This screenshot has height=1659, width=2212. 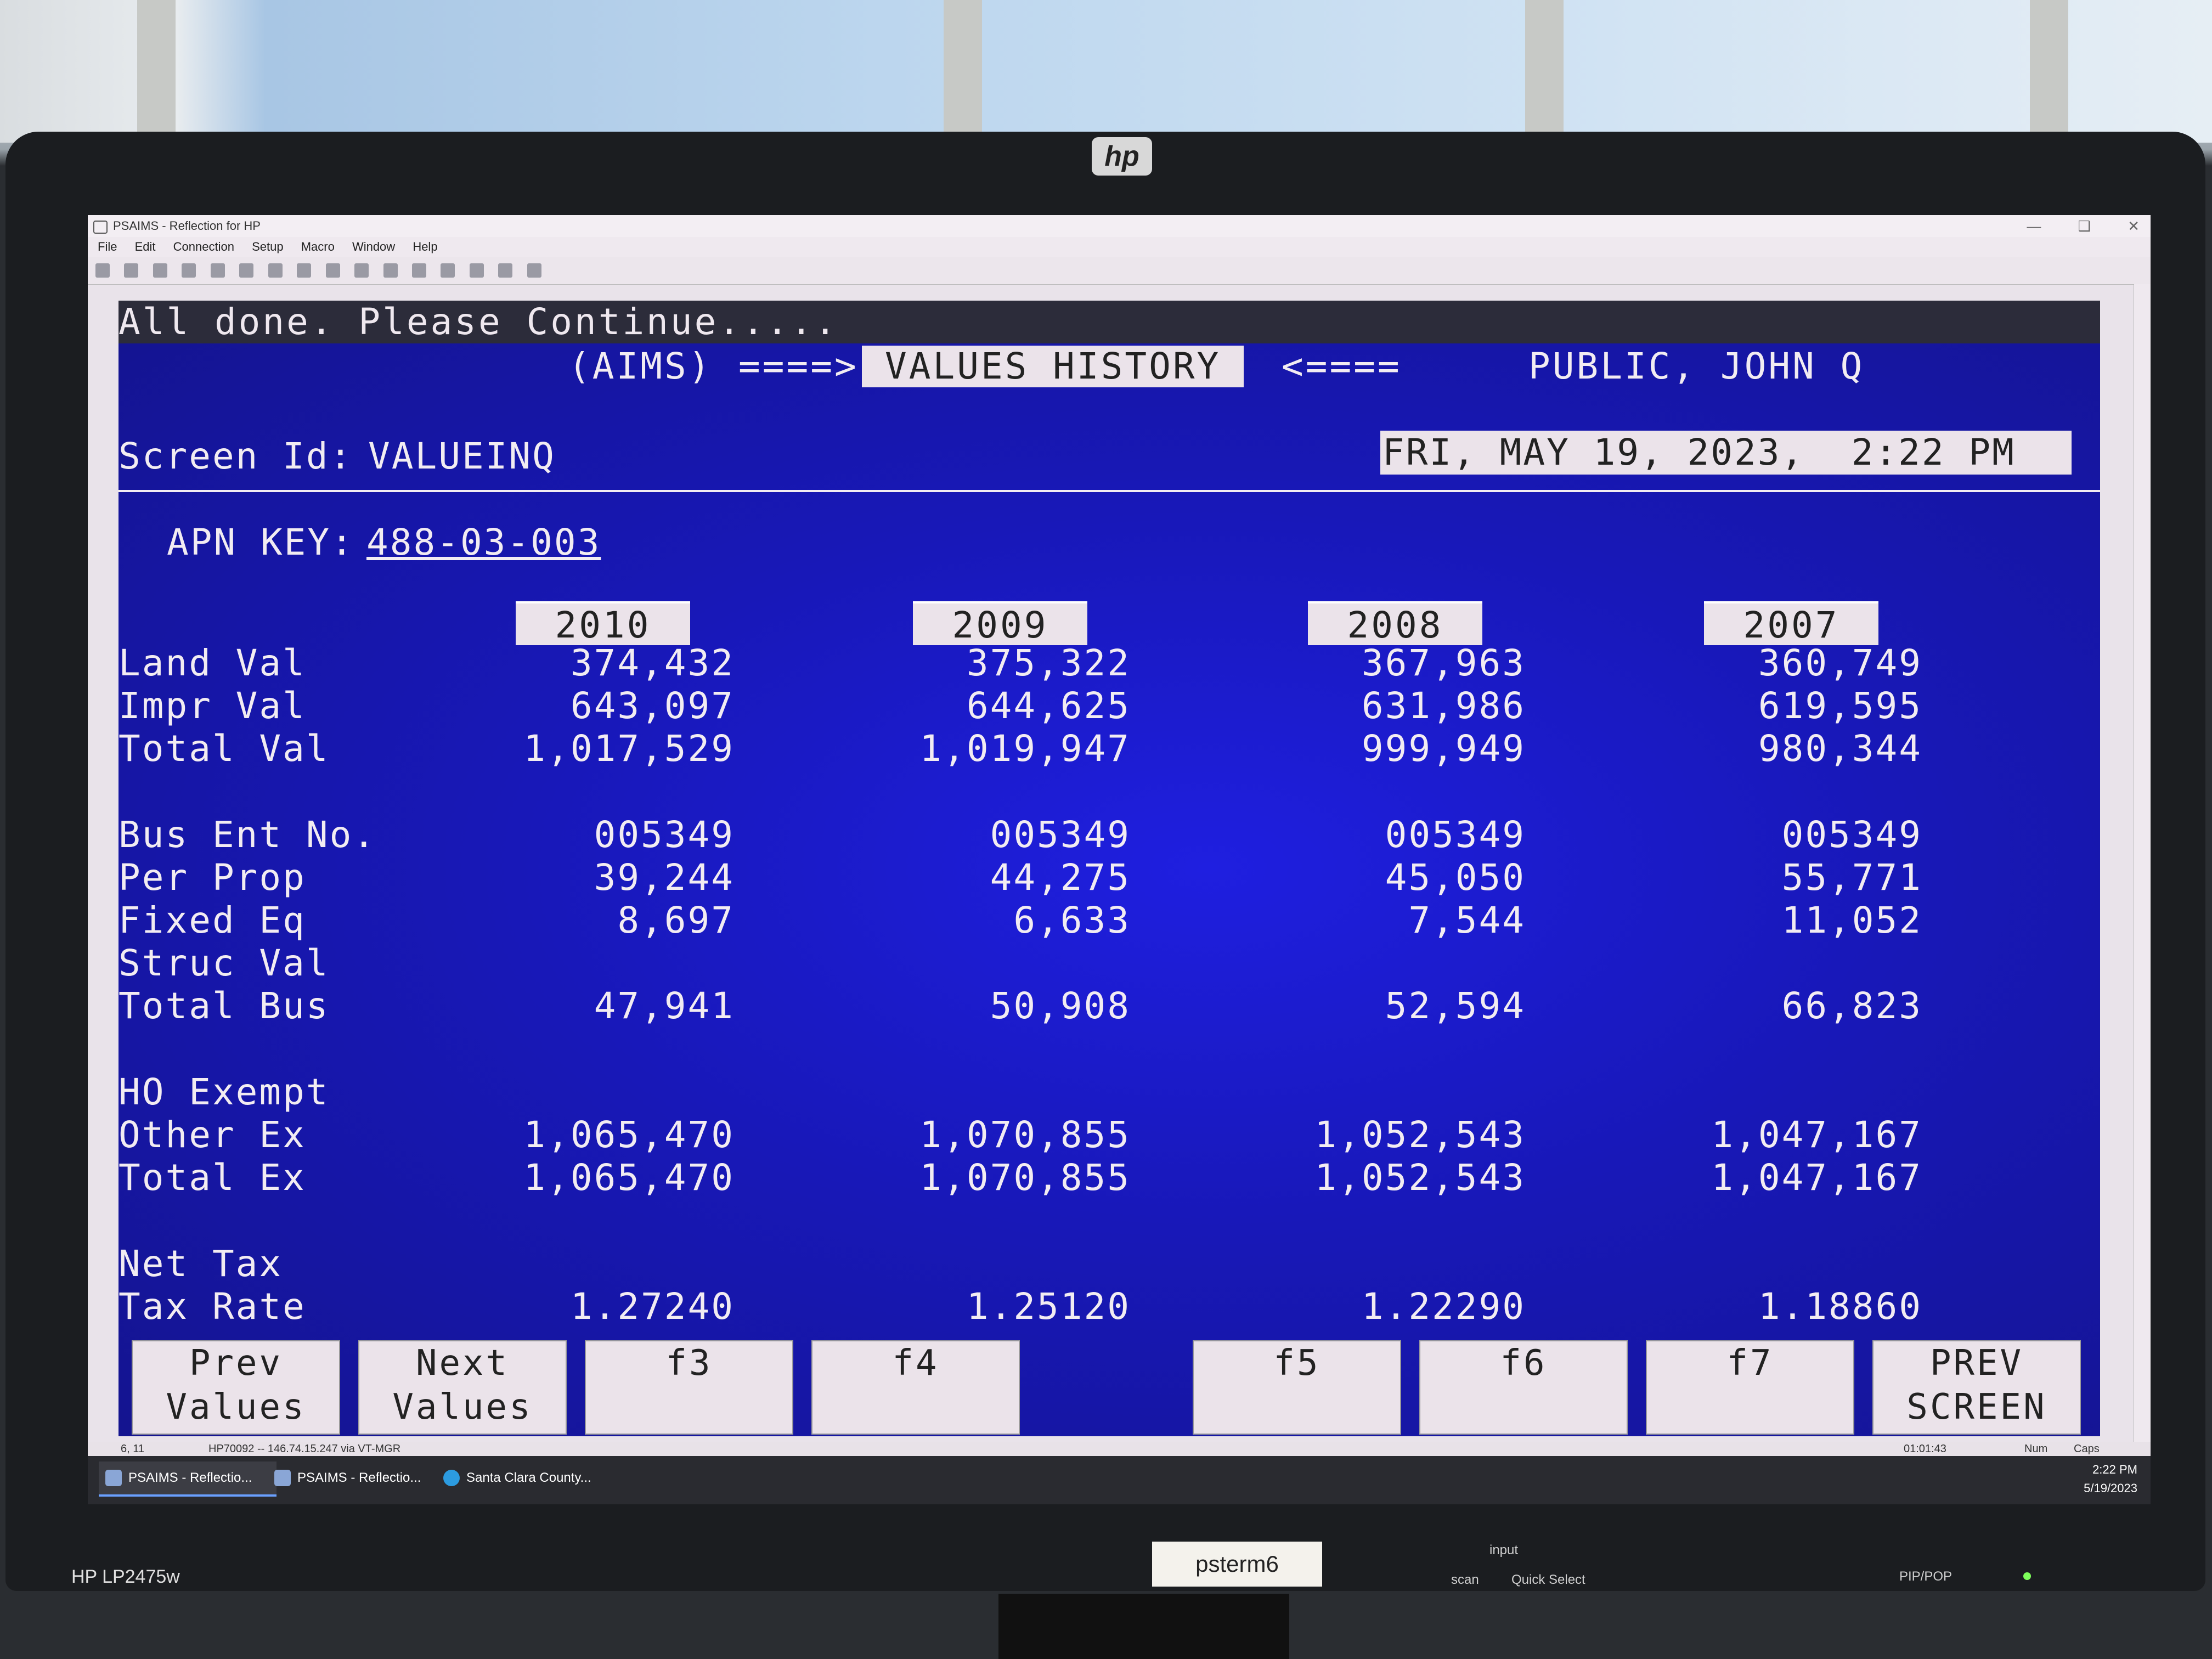 What do you see at coordinates (225, 749) in the screenshot?
I see `row-label: Total Val` at bounding box center [225, 749].